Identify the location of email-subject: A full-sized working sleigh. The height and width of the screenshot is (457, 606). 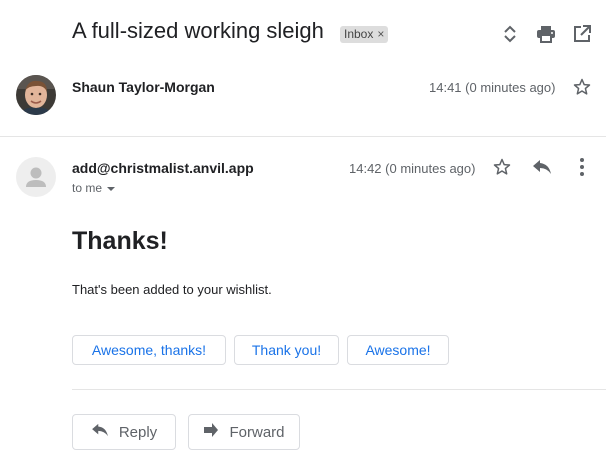
(198, 30).